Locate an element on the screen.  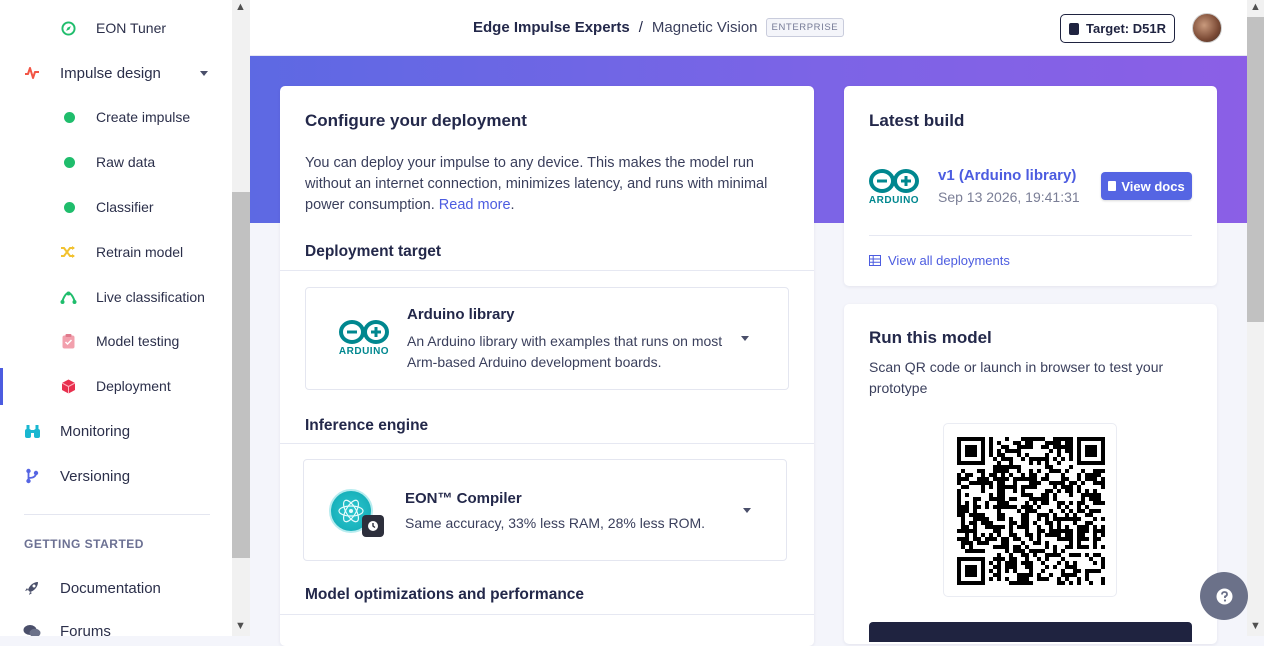
sidebar-item-impulse-design: Impulse design is located at coordinates (116, 73).